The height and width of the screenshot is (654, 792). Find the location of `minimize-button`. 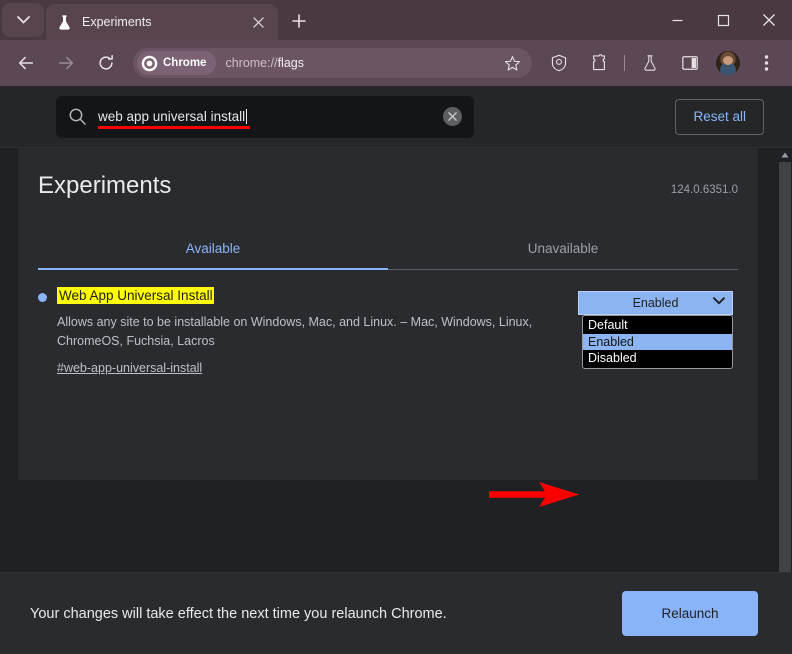

minimize-button is located at coordinates (677, 20).